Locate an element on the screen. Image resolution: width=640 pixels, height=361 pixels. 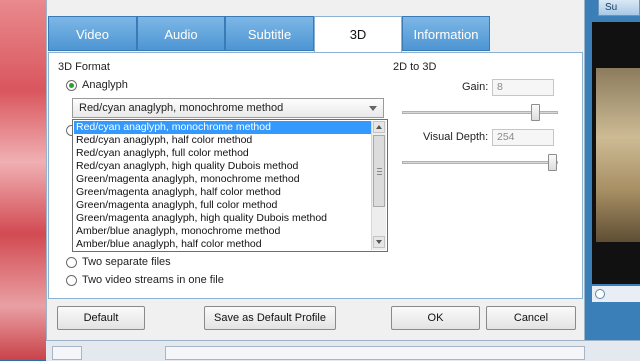
preview-tab: Su is located at coordinates (619, 8).